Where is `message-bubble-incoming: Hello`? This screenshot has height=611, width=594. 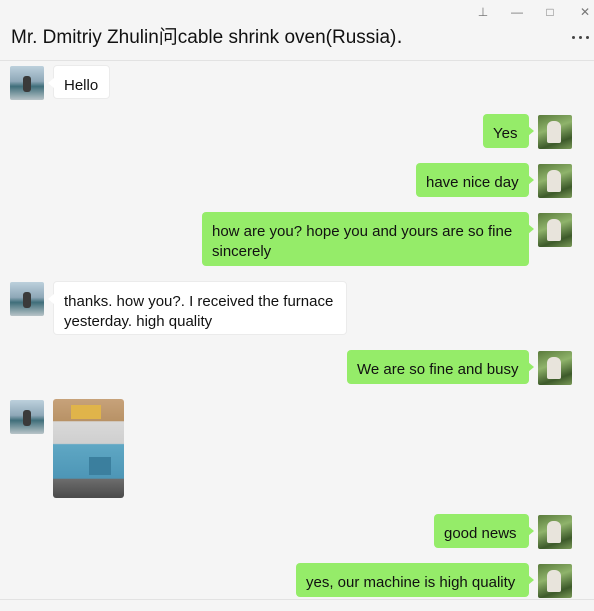 message-bubble-incoming: Hello is located at coordinates (79, 82).